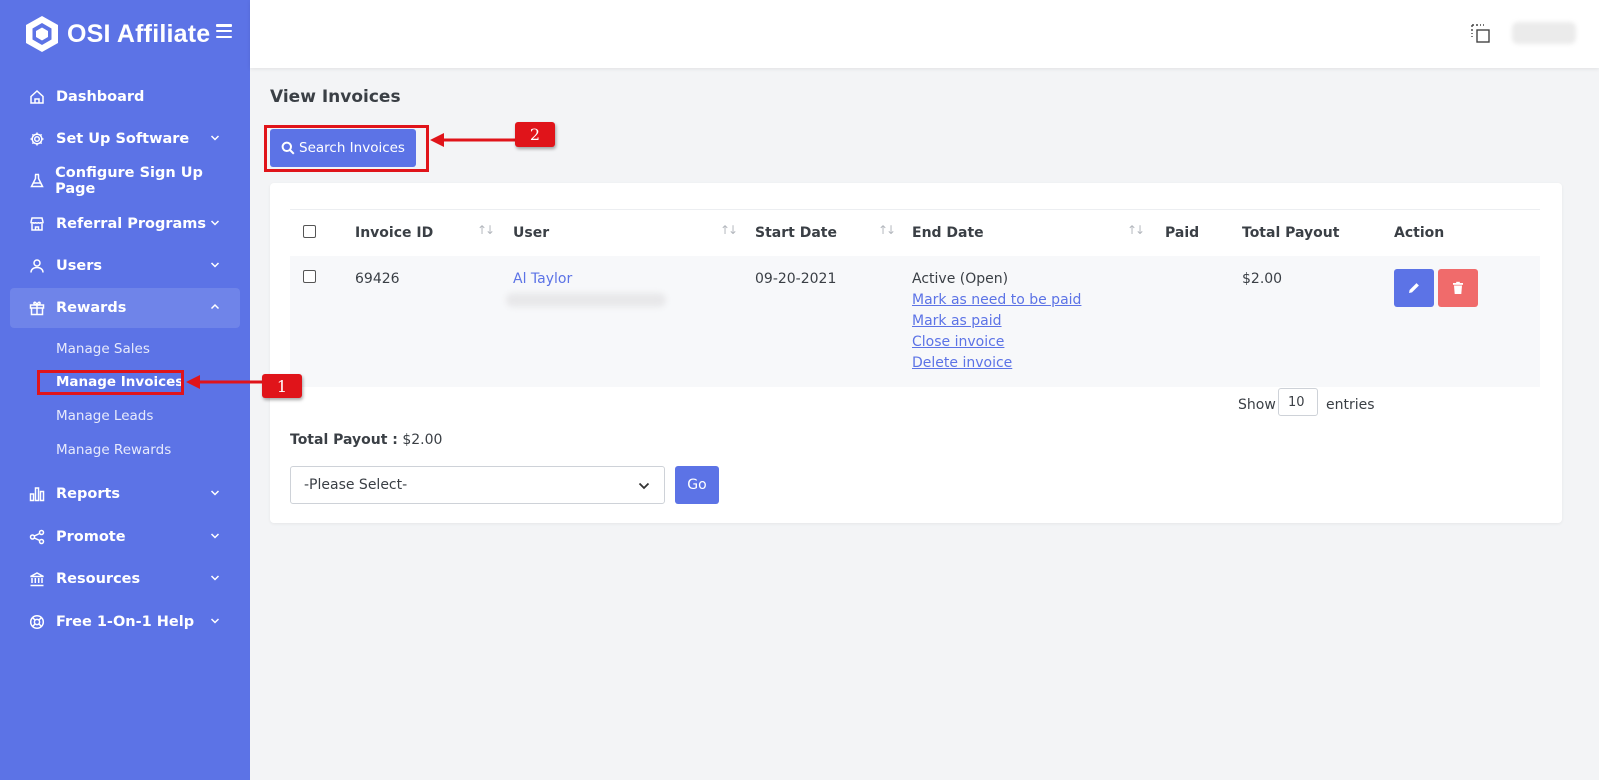 This screenshot has height=780, width=1599. I want to click on nav-label: Set Up Software, so click(123, 139).